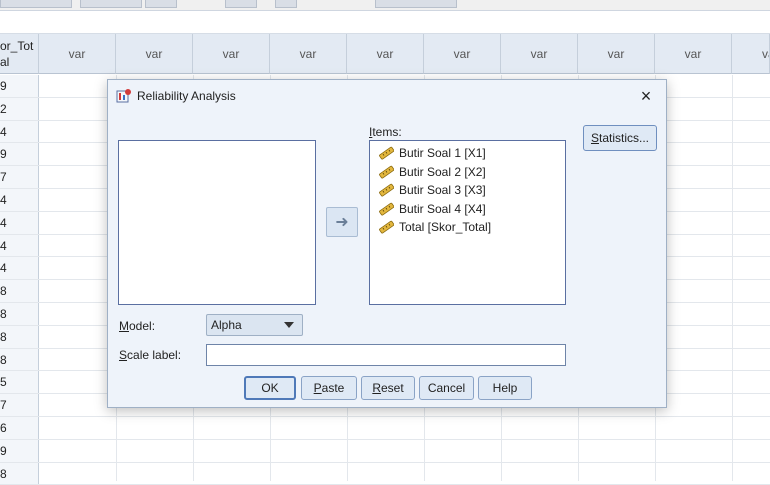  I want to click on dialog-title: Reliability Analysis, so click(186, 96).